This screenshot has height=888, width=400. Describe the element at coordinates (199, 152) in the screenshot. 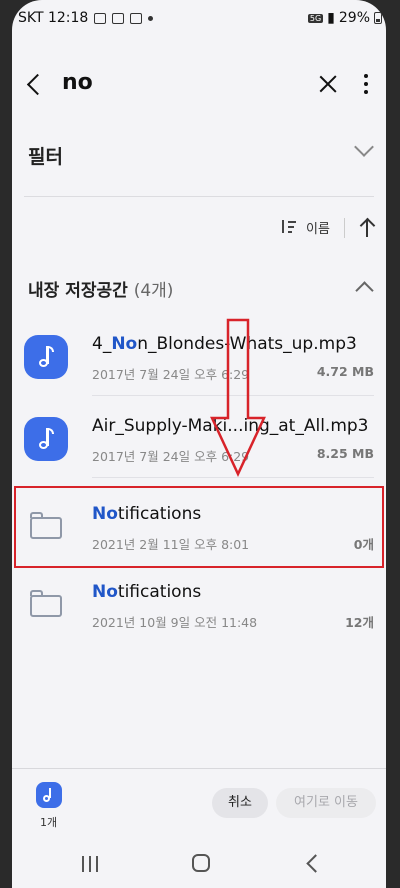

I see `filter-toggle: 필터` at that location.